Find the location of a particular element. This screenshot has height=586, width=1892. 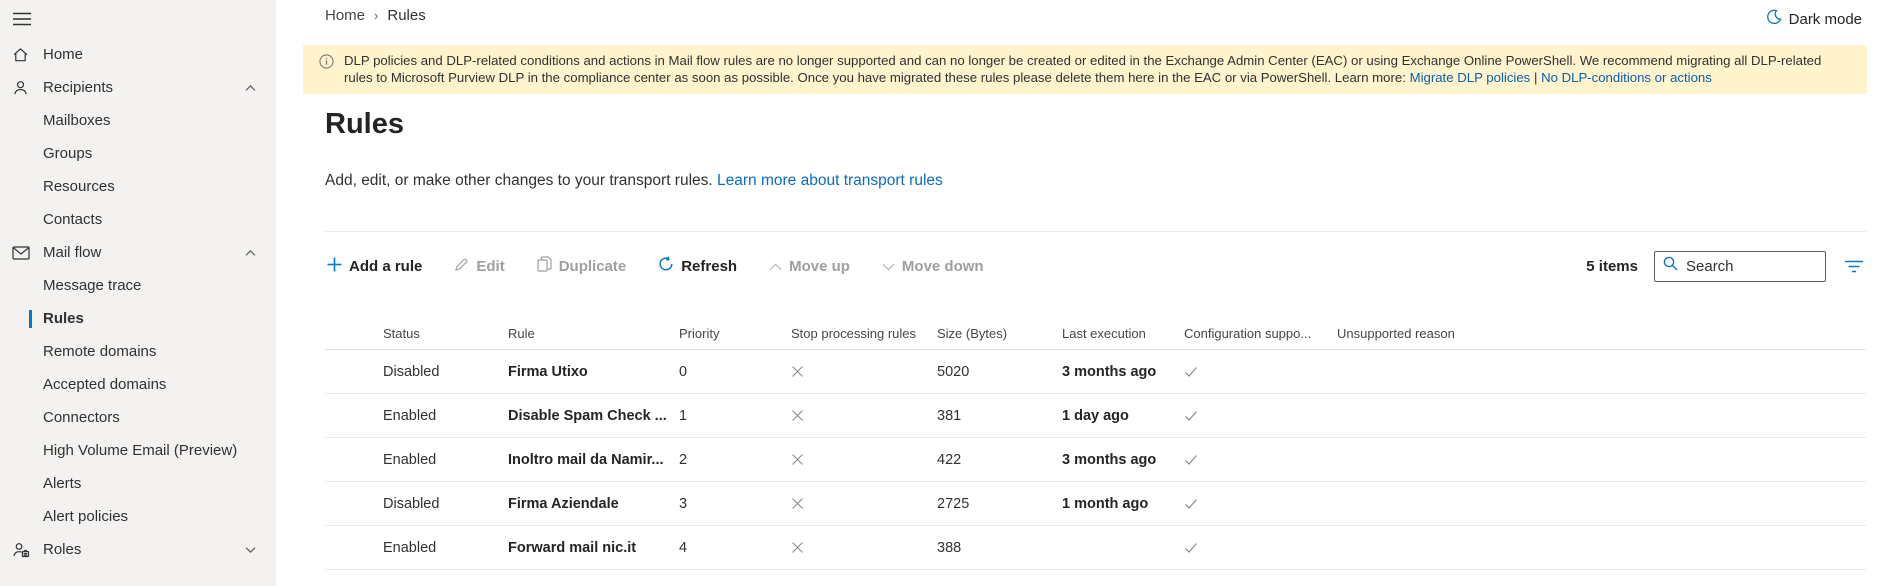

dark-mode-toggle: Dark mode is located at coordinates (1814, 19).